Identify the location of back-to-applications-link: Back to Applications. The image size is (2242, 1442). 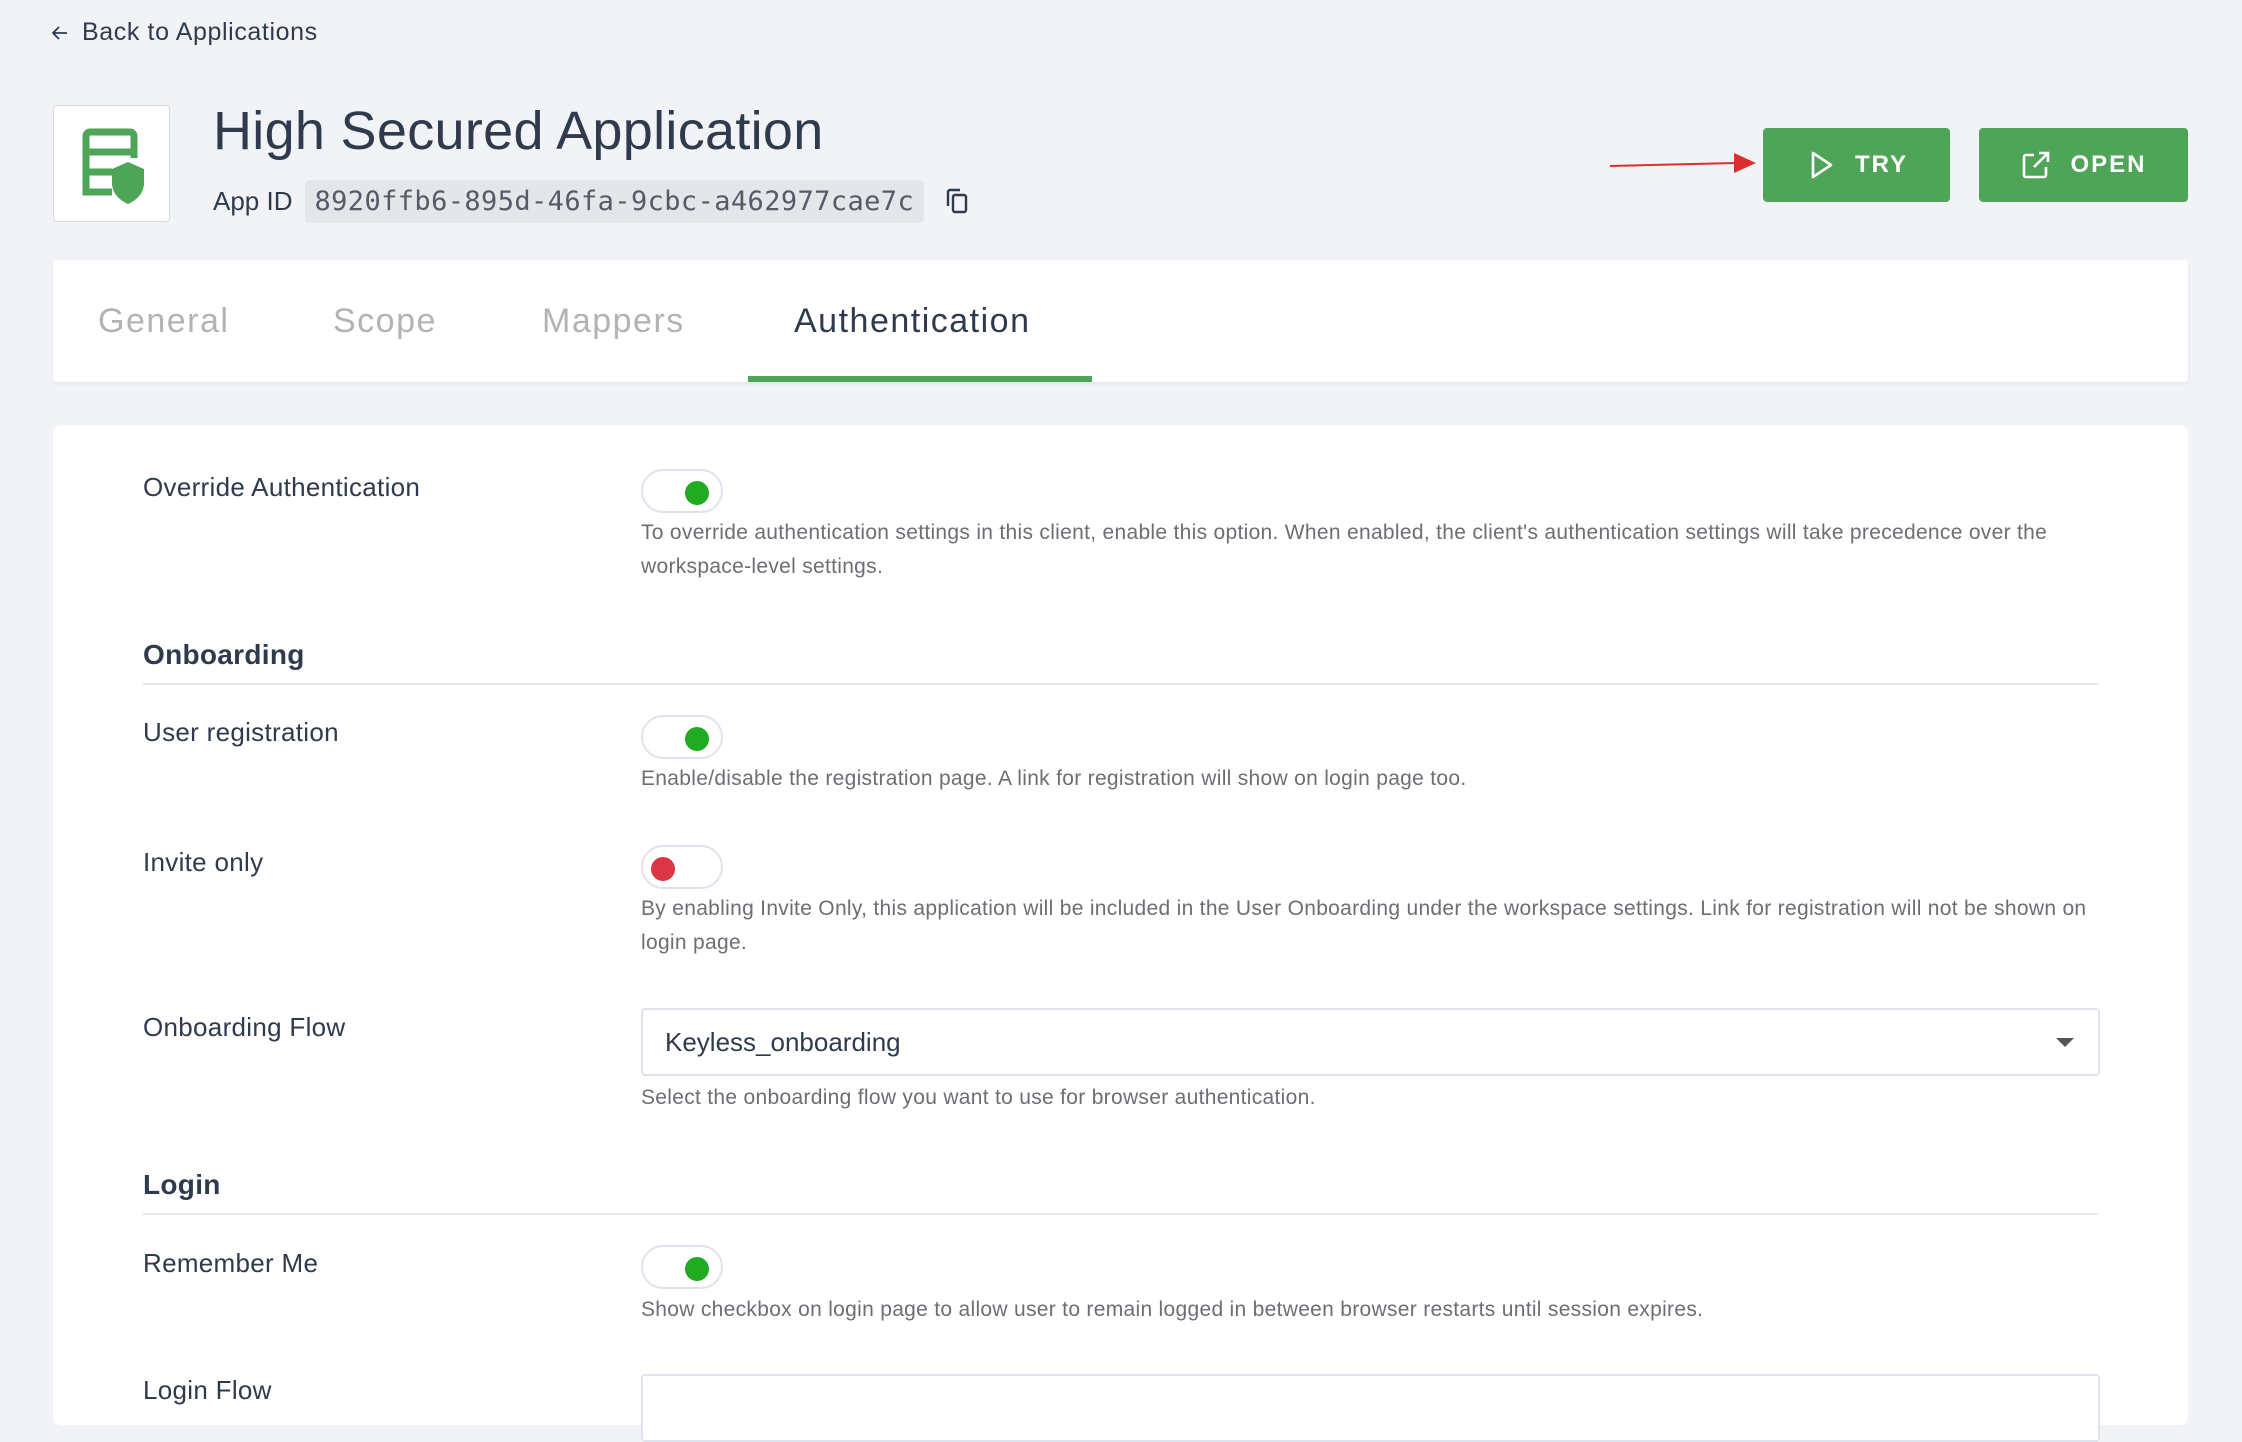
(184, 32).